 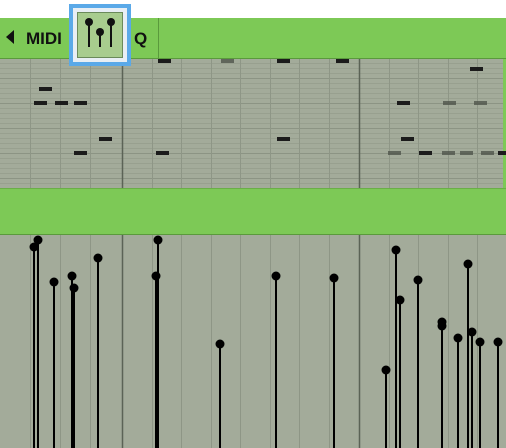 What do you see at coordinates (140, 39) in the screenshot?
I see `quantize-button: Q` at bounding box center [140, 39].